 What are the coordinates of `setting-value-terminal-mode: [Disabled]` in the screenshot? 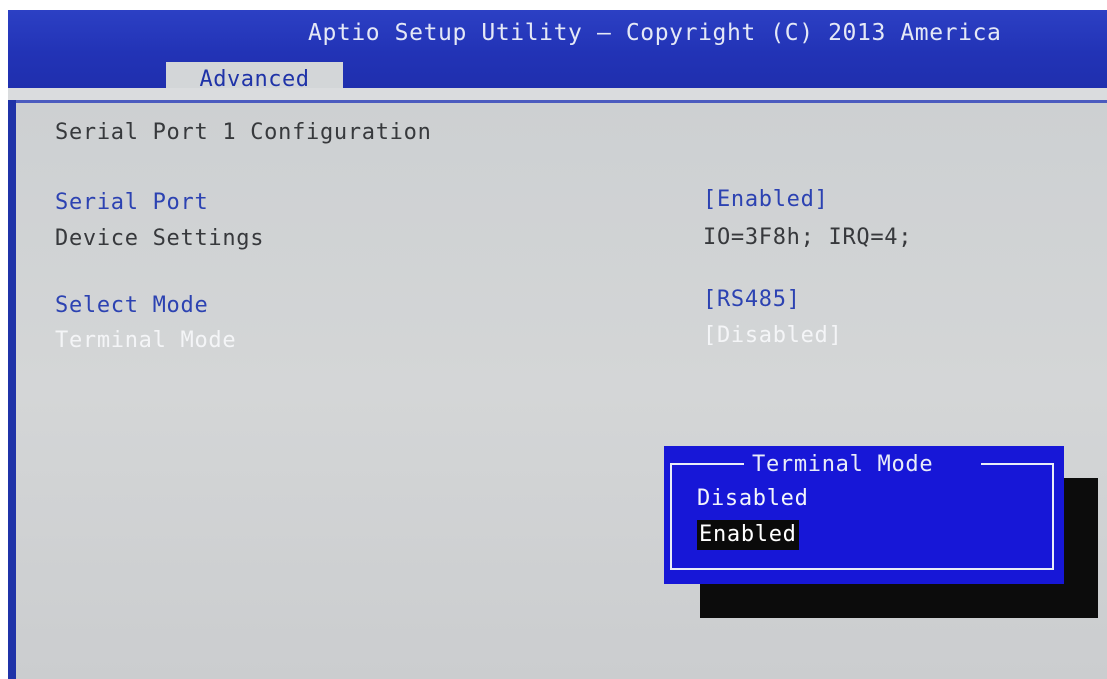 It's located at (772, 335).